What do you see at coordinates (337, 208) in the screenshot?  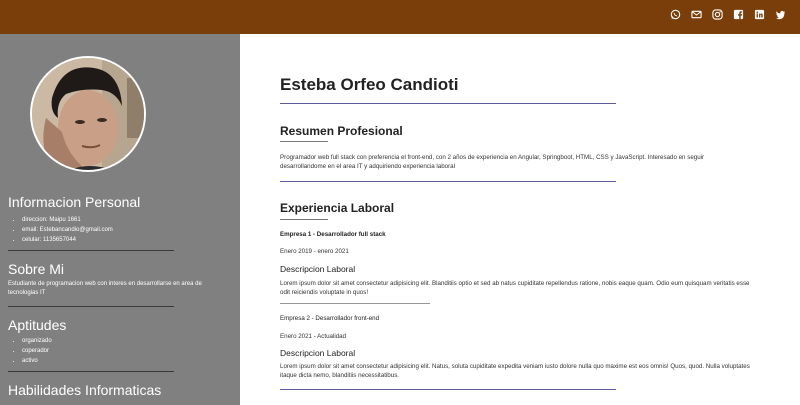 I see `experience-heading: Experiencia Laboral` at bounding box center [337, 208].